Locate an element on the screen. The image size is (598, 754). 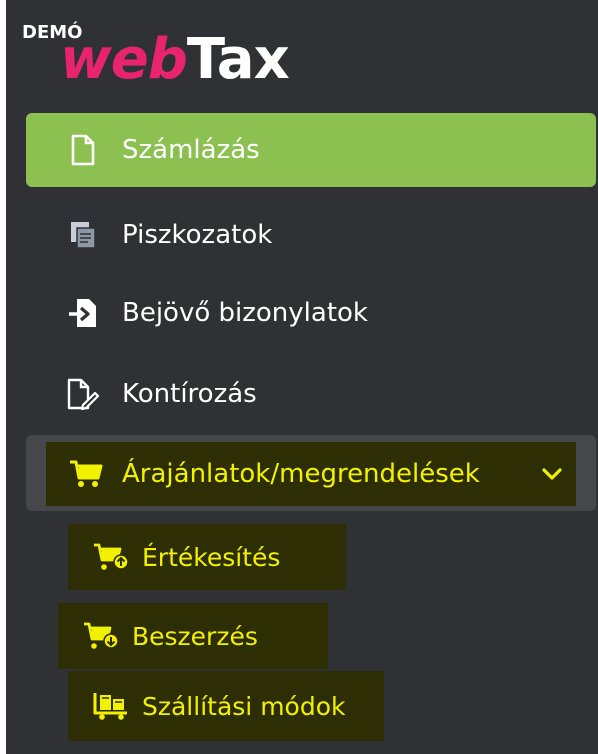
sidebar-subitem-szallitasi-modok: Szállítási módok is located at coordinates (226, 706).